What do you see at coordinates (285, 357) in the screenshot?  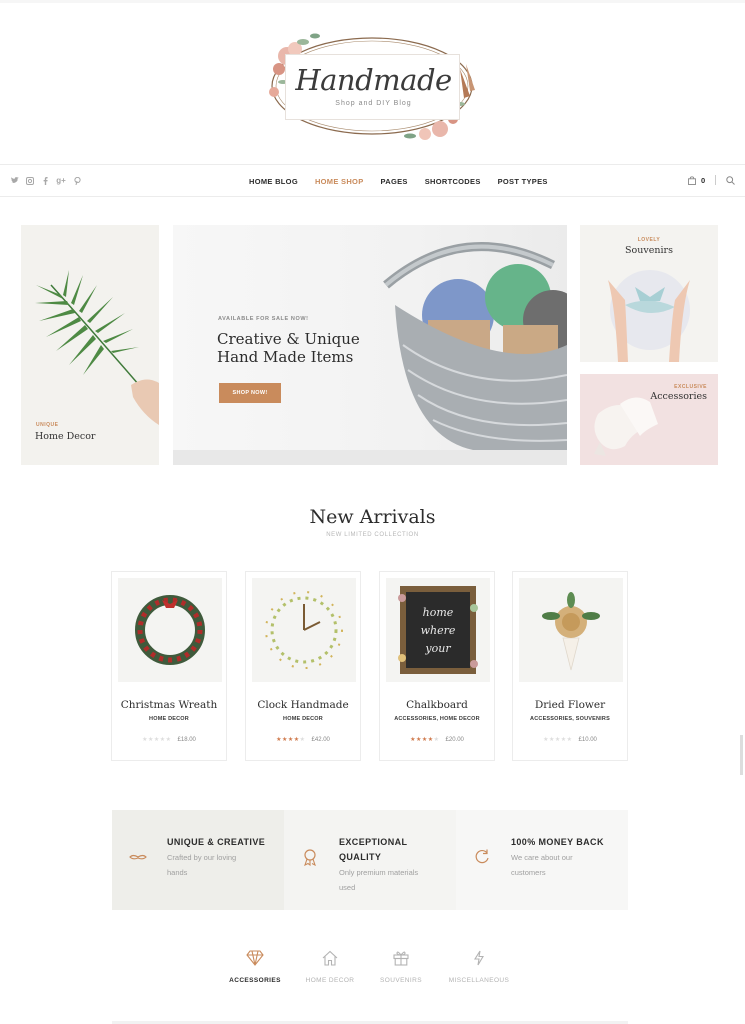 I see `hero-headline-line2: Hand Made Items` at bounding box center [285, 357].